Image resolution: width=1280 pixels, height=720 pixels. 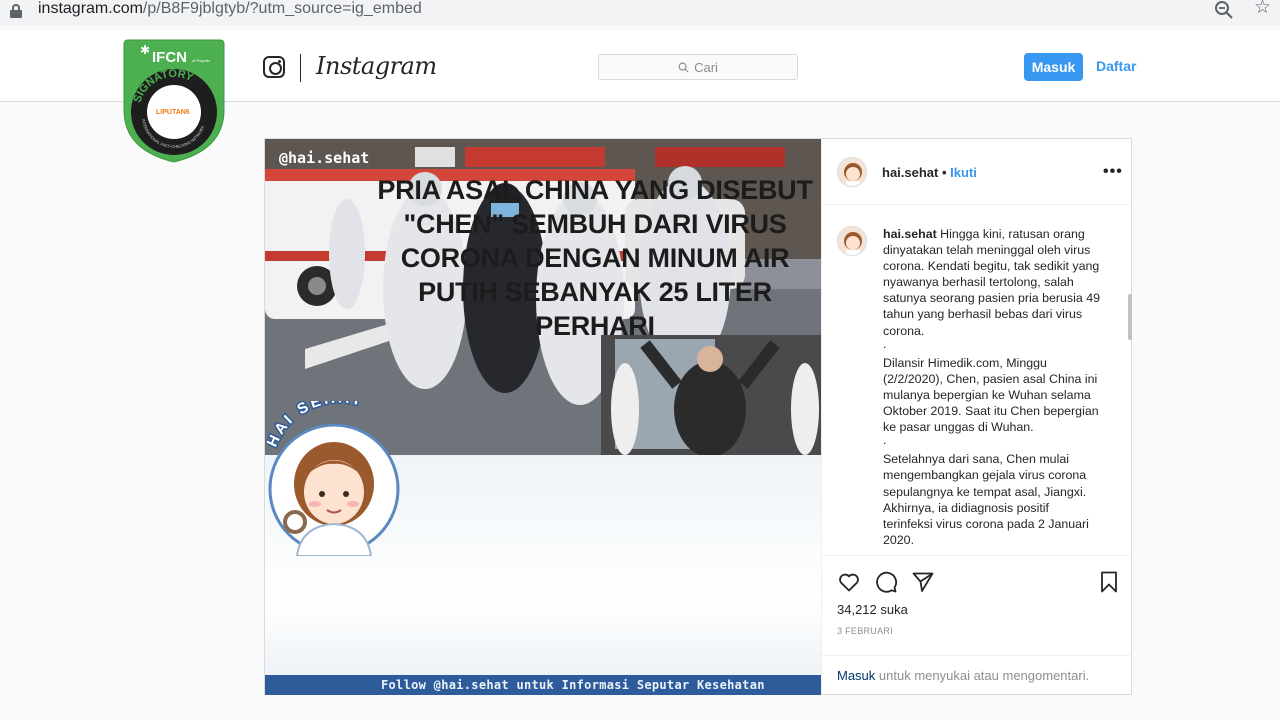 What do you see at coordinates (982, 675) in the screenshot?
I see `login-prompt-text: untuk menyukai atau mengomentari.` at bounding box center [982, 675].